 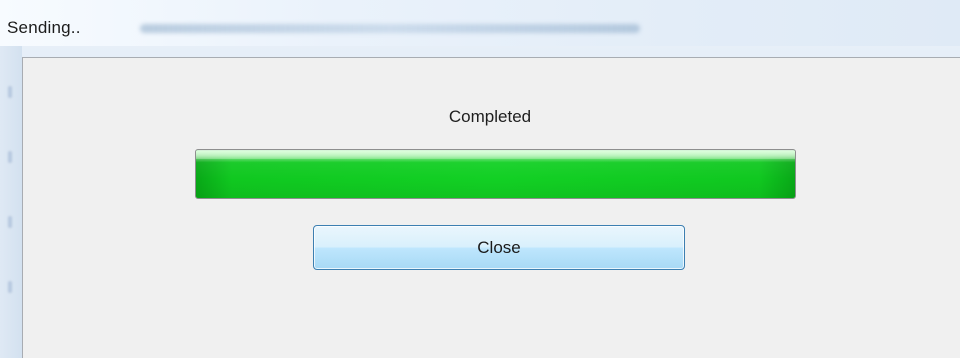 I want to click on window-title: Sending.., so click(x=44, y=27).